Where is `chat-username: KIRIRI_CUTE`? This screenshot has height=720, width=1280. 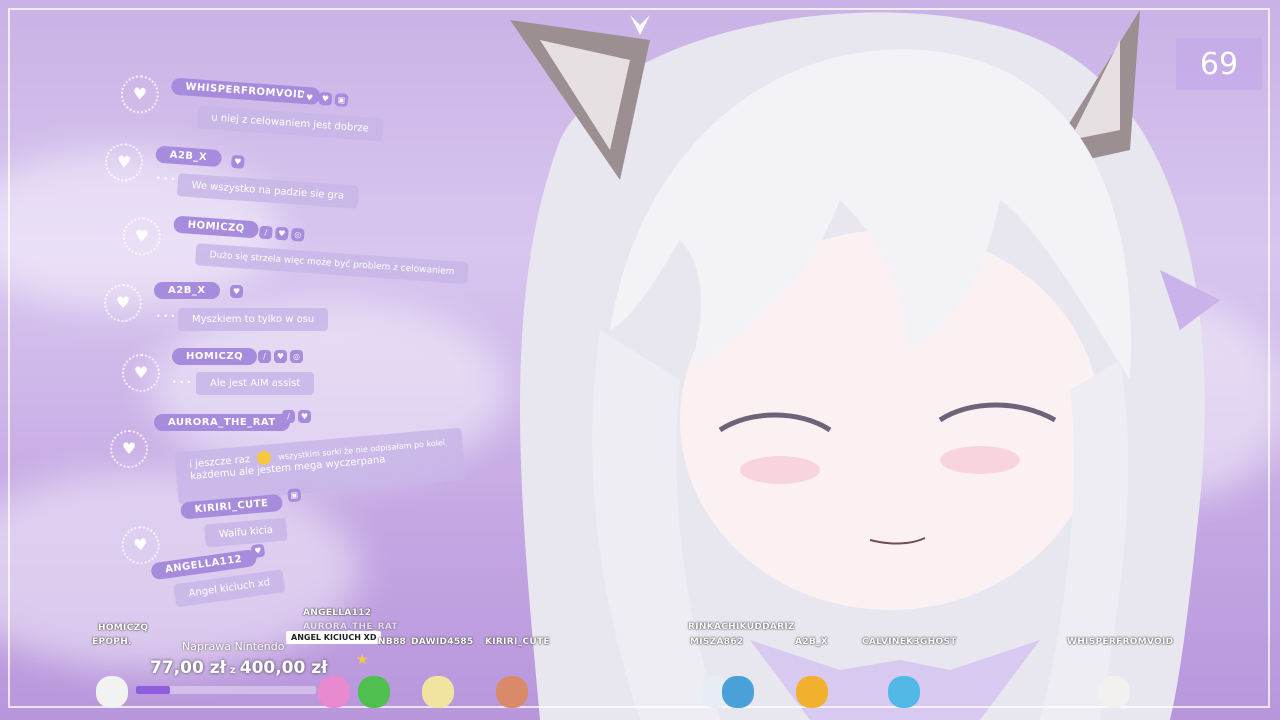 chat-username: KIRIRI_CUTE is located at coordinates (232, 506).